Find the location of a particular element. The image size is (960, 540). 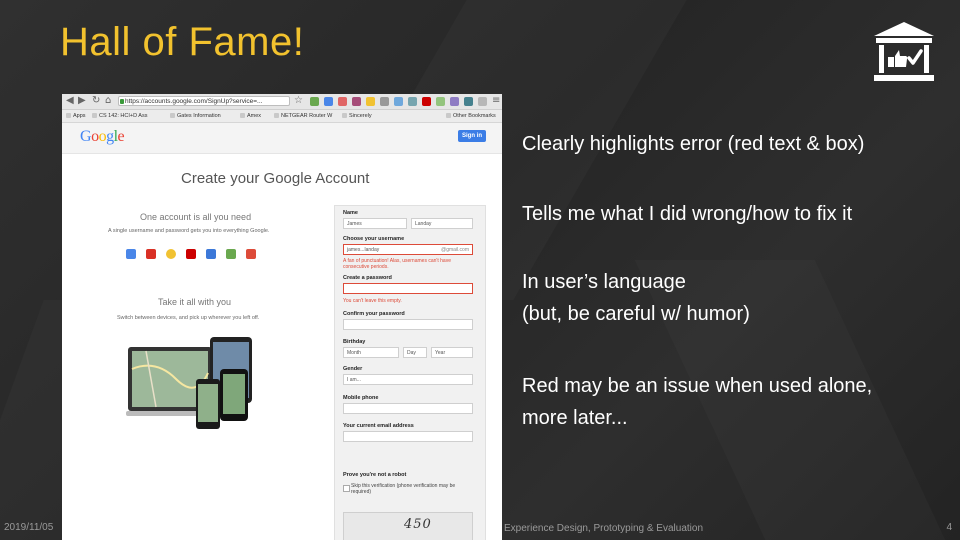

bookmark-item: CS 142: HCI+D Ass is located at coordinates (119, 116).